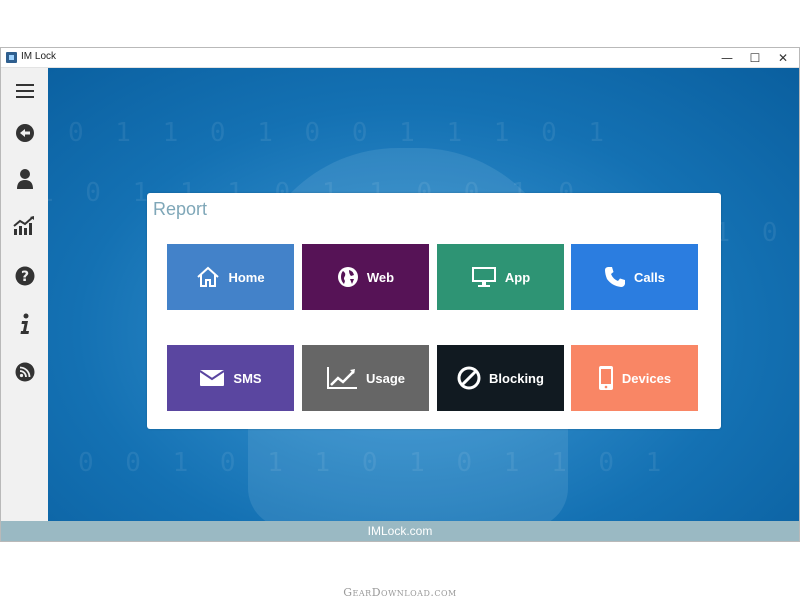 The image size is (800, 600). What do you see at coordinates (247, 378) in the screenshot?
I see `sms-tile-label: SMS` at bounding box center [247, 378].